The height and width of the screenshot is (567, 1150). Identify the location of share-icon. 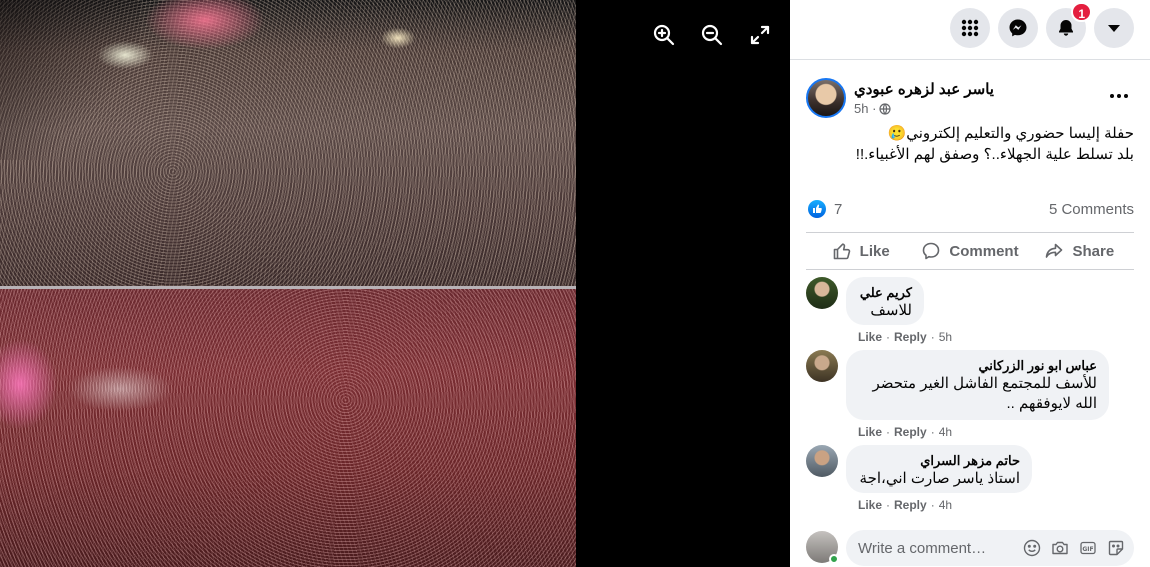
(1054, 250).